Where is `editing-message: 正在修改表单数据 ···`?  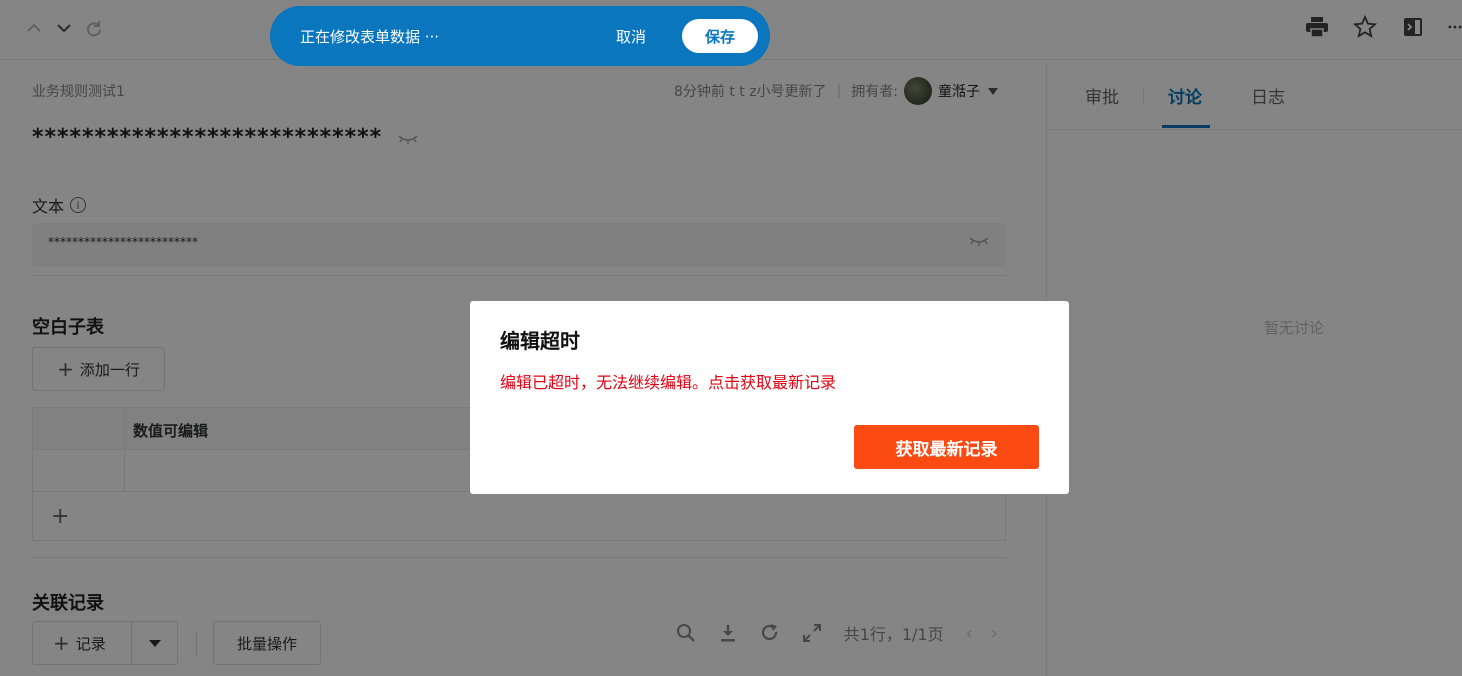
editing-message: 正在修改表单数据 ··· is located at coordinates (370, 36).